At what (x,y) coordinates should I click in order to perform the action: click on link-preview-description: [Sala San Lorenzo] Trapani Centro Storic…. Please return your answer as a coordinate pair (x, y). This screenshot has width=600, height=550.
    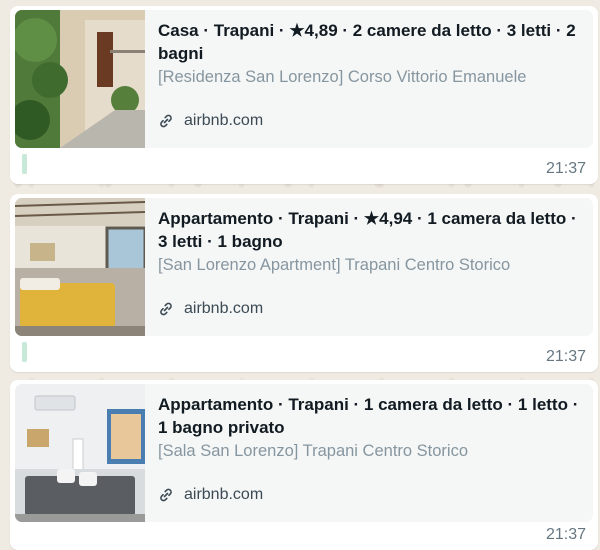
    Looking at the image, I should click on (313, 451).